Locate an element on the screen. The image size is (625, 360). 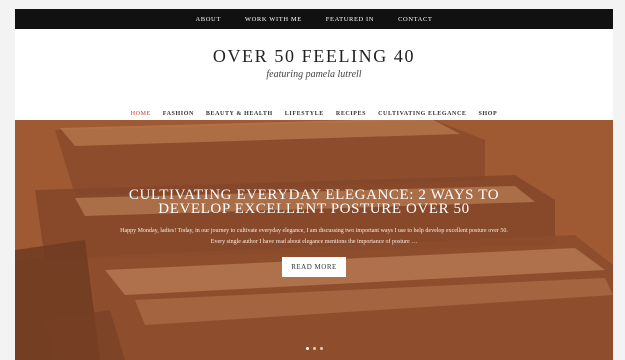
nav-item-recipes: RECIPES is located at coordinates (351, 114).